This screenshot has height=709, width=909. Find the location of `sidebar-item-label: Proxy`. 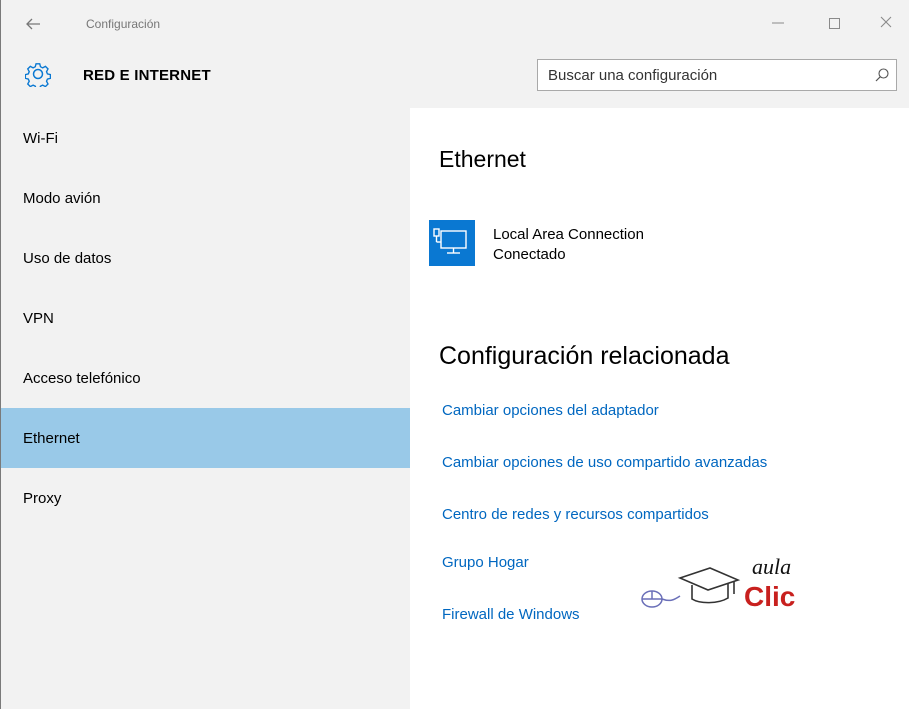

sidebar-item-label: Proxy is located at coordinates (42, 498).